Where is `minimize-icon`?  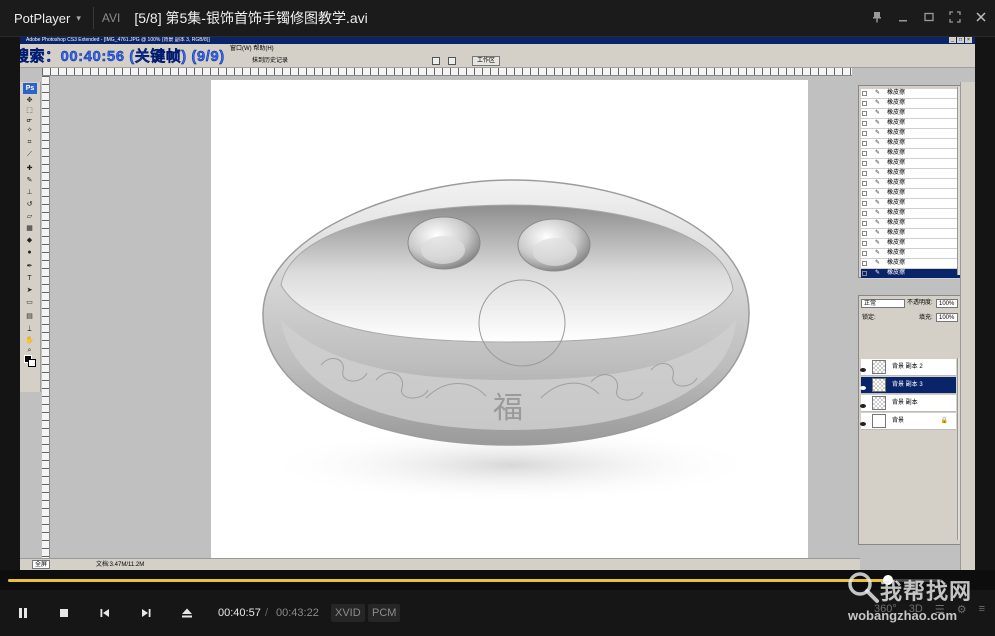
minimize-icon is located at coordinates (903, 18).